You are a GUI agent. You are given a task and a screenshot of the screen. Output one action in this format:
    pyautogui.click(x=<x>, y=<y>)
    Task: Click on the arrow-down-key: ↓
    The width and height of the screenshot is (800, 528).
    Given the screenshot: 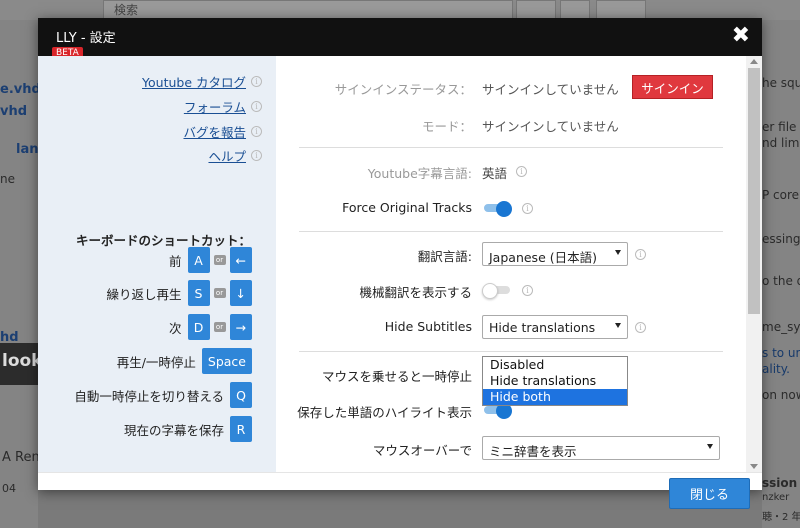 What is the action you would take?
    pyautogui.click(x=240, y=293)
    